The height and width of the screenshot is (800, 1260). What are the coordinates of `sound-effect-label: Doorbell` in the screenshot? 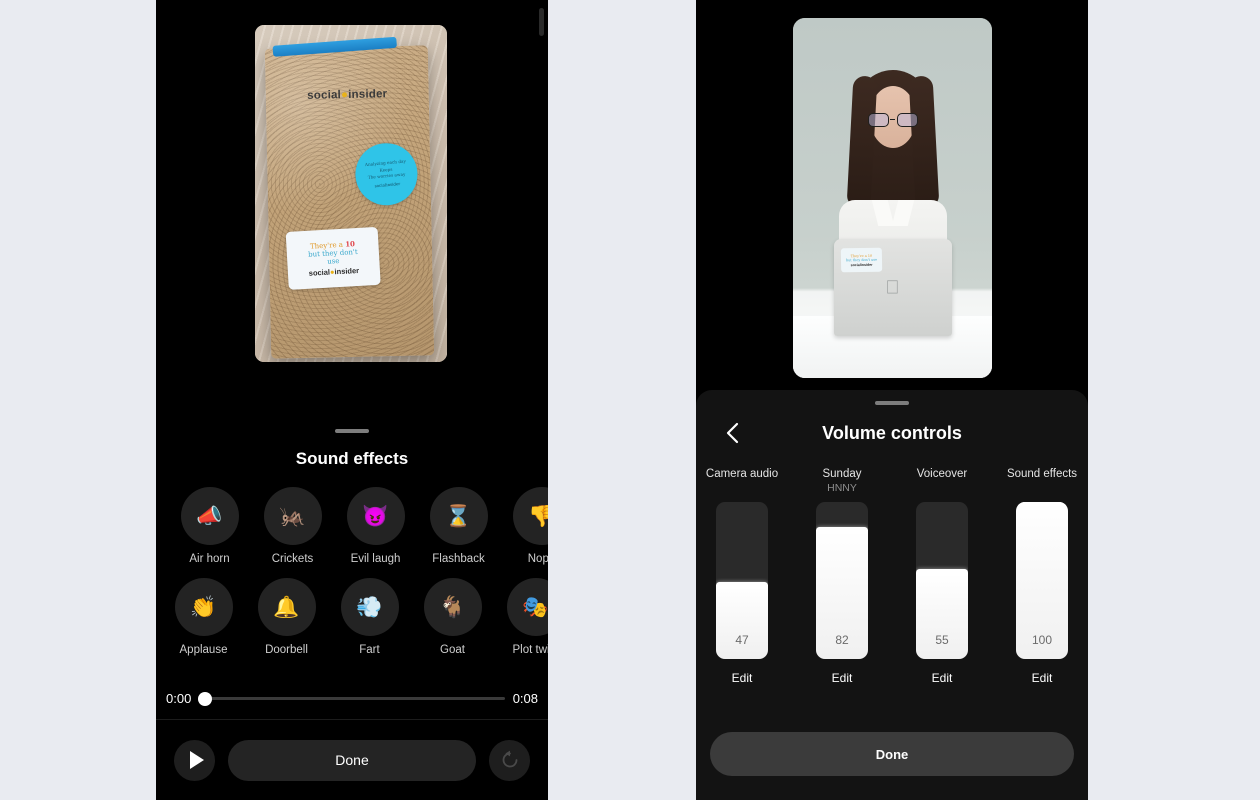 It's located at (286, 650).